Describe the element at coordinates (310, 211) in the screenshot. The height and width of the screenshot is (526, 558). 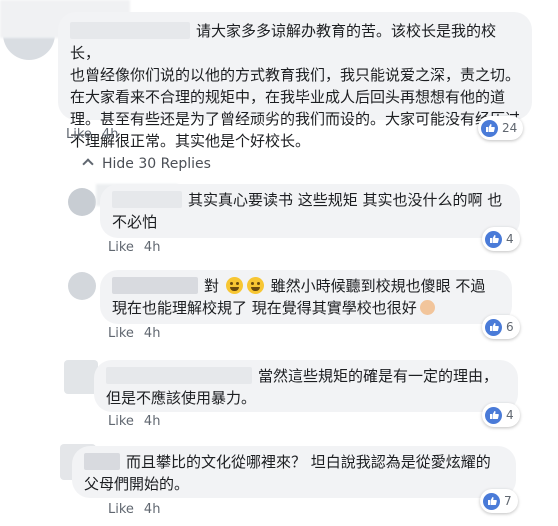
I see `reply-bubble: 其实真心要读书 这些规矩 其实也没什么的啊 也不必怕` at that location.